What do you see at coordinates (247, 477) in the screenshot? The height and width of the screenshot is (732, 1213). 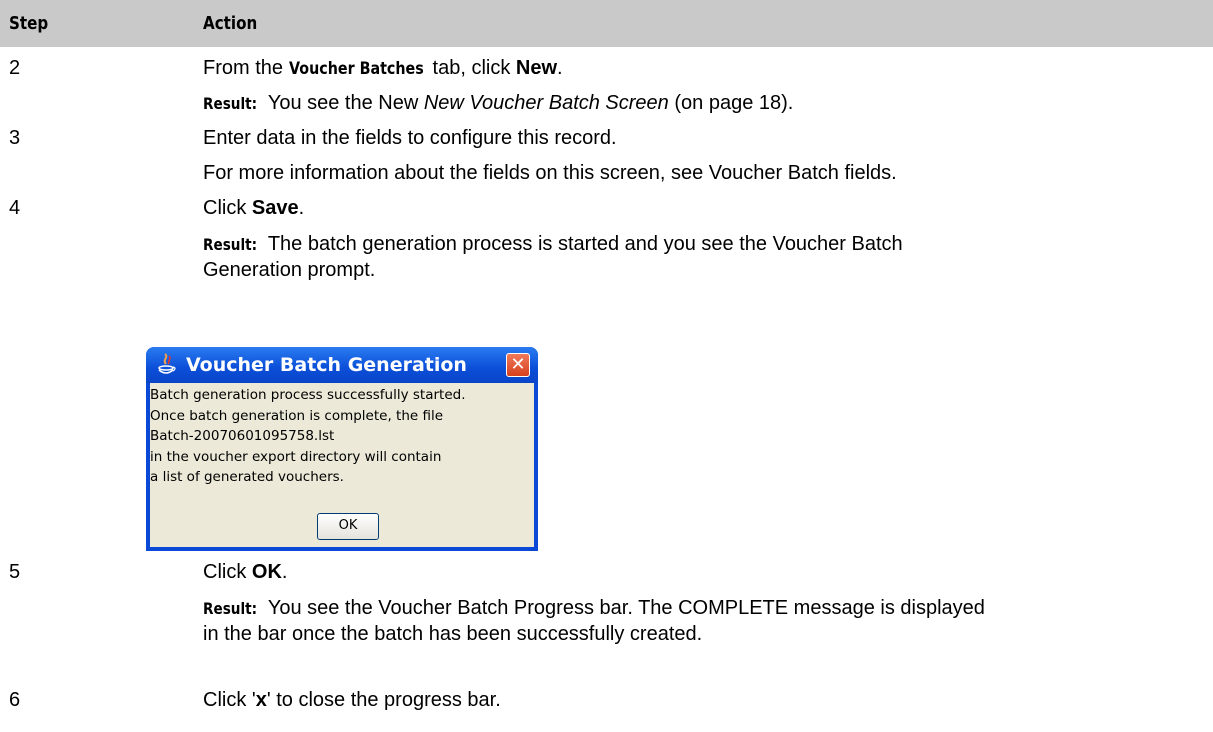 I see `message-line: a list of generated vouchers.` at bounding box center [247, 477].